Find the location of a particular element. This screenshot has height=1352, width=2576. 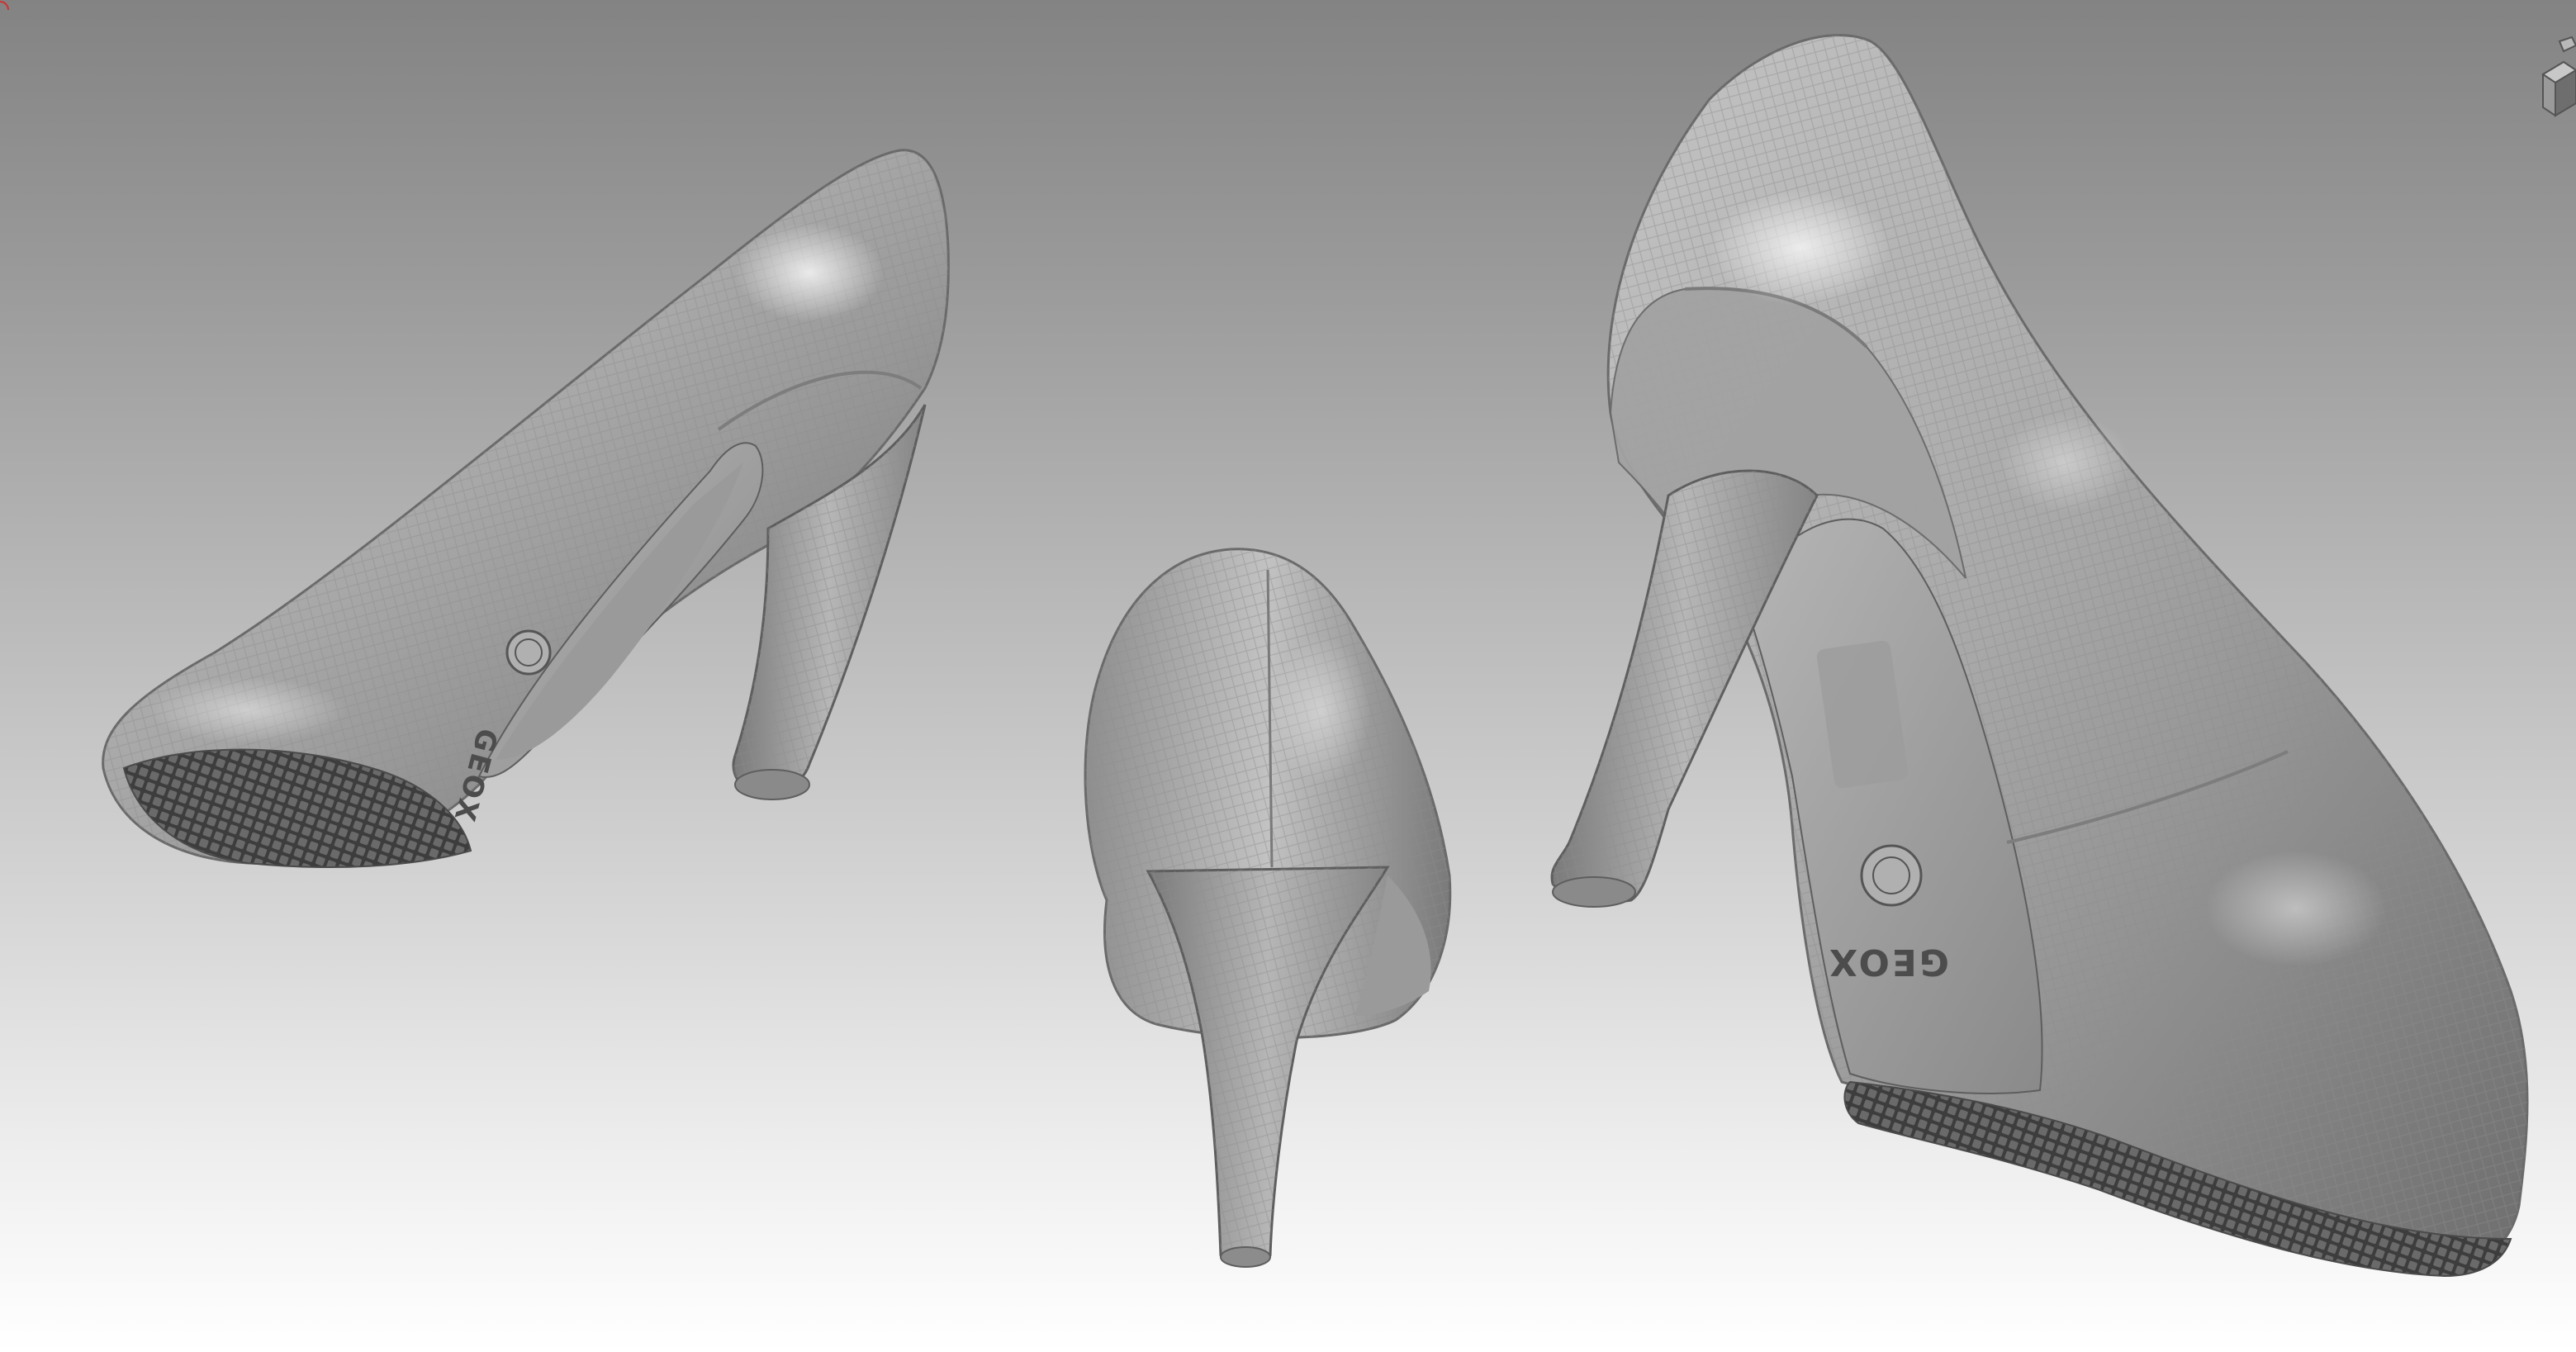

shoe-back-view is located at coordinates (1268, 908).